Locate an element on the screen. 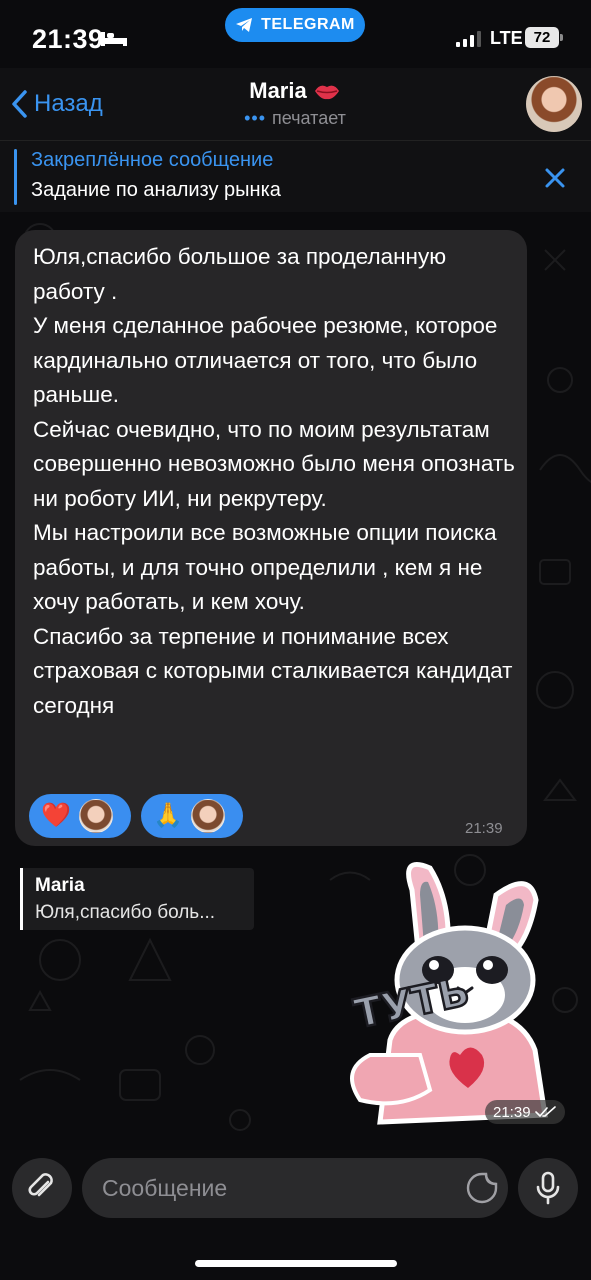 The height and width of the screenshot is (1280, 591). bunny-sticker: ТУТЬ is located at coordinates (430, 995).